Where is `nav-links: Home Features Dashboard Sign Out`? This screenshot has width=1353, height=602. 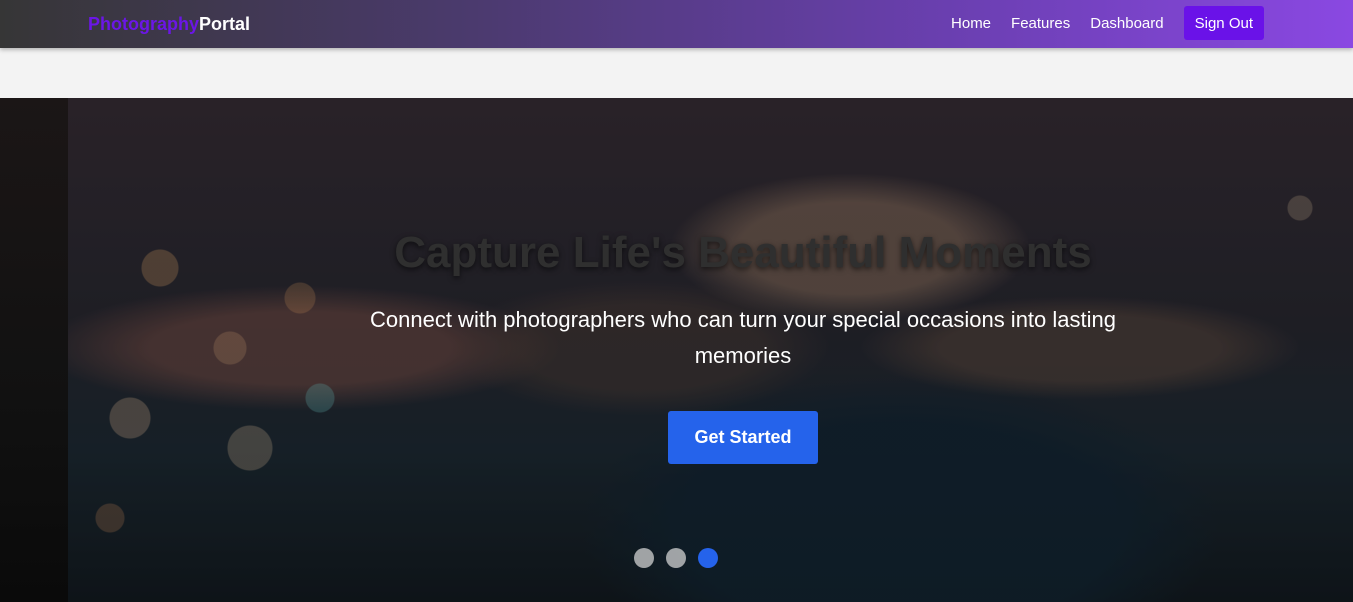
nav-links: Home Features Dashboard Sign Out is located at coordinates (1107, 23).